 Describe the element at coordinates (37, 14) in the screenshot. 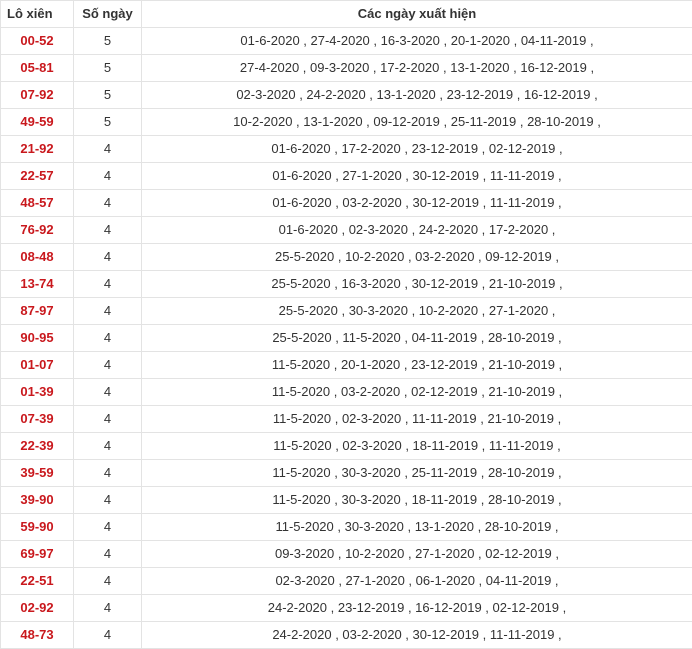

I see `header-pair: Lô xiên` at that location.